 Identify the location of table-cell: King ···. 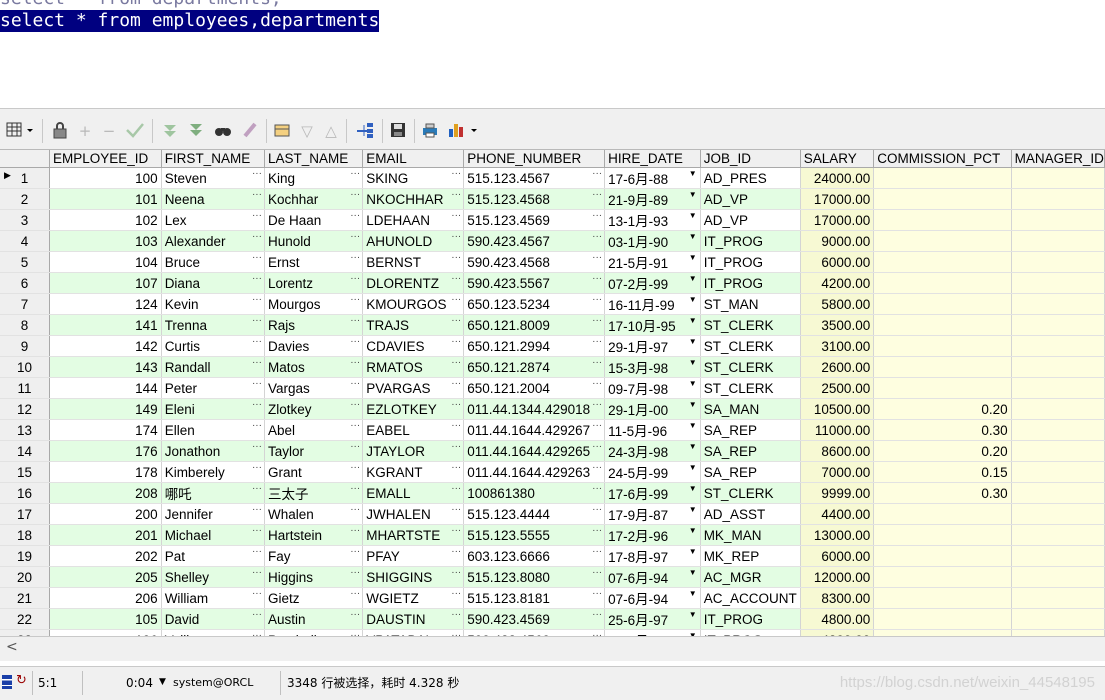
(314, 178).